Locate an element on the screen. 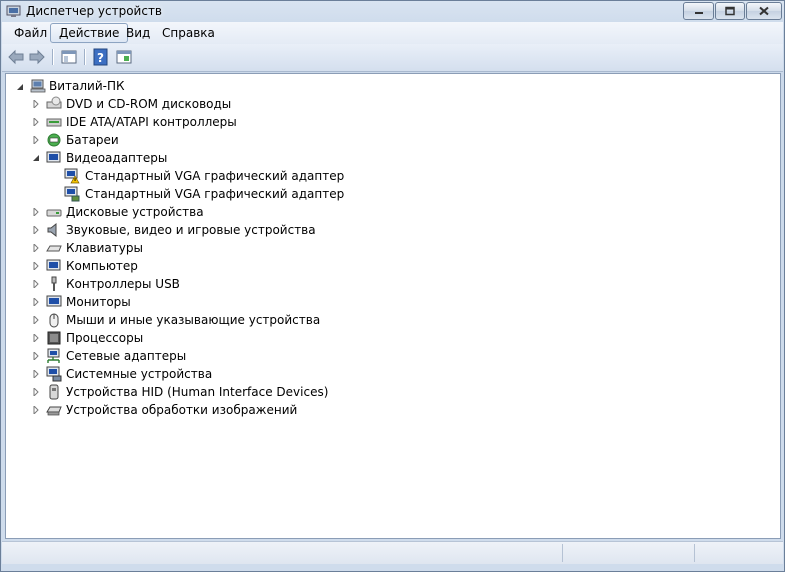  device-manager-icon is located at coordinates (13, 11).